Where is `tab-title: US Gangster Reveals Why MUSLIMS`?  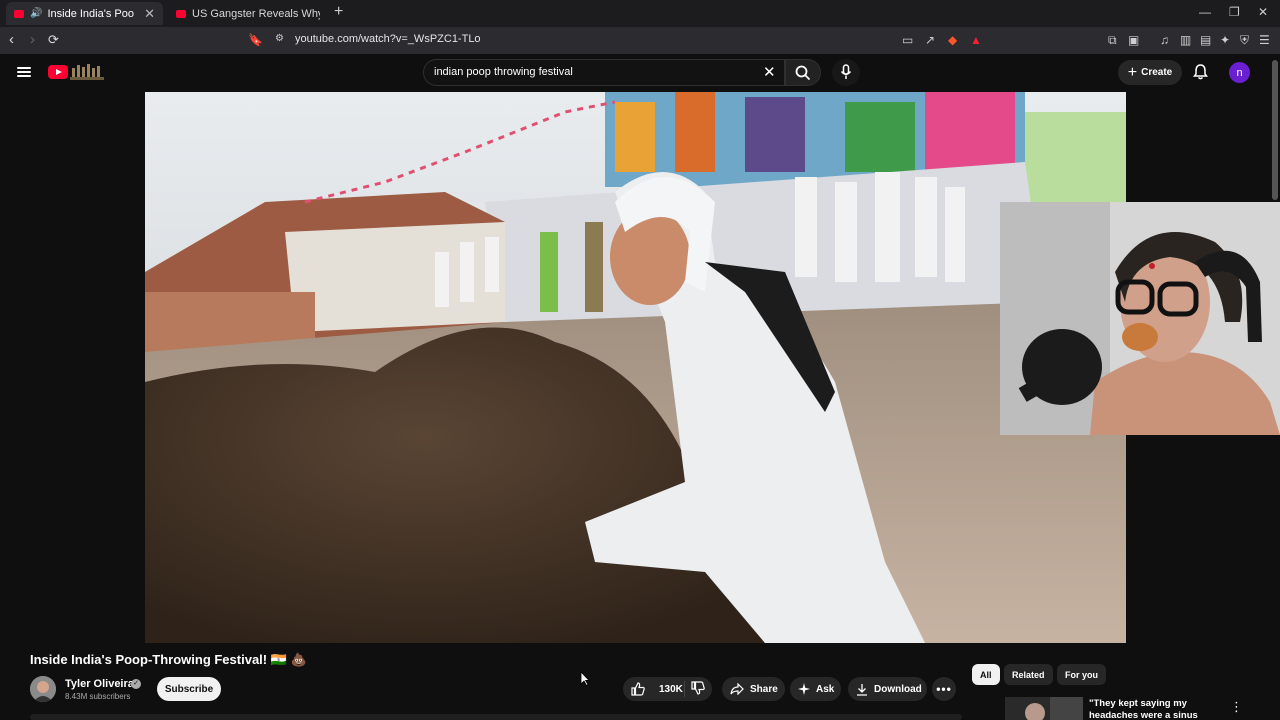 tab-title: US Gangster Reveals Why MUSLIMS is located at coordinates (256, 13).